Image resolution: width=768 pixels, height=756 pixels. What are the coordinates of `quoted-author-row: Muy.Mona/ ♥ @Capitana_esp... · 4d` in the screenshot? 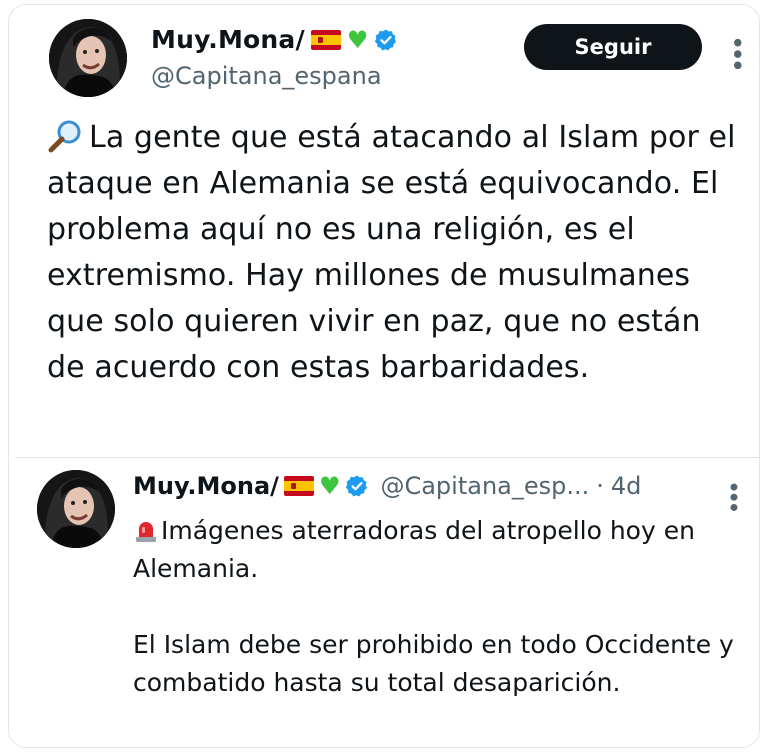 It's located at (387, 486).